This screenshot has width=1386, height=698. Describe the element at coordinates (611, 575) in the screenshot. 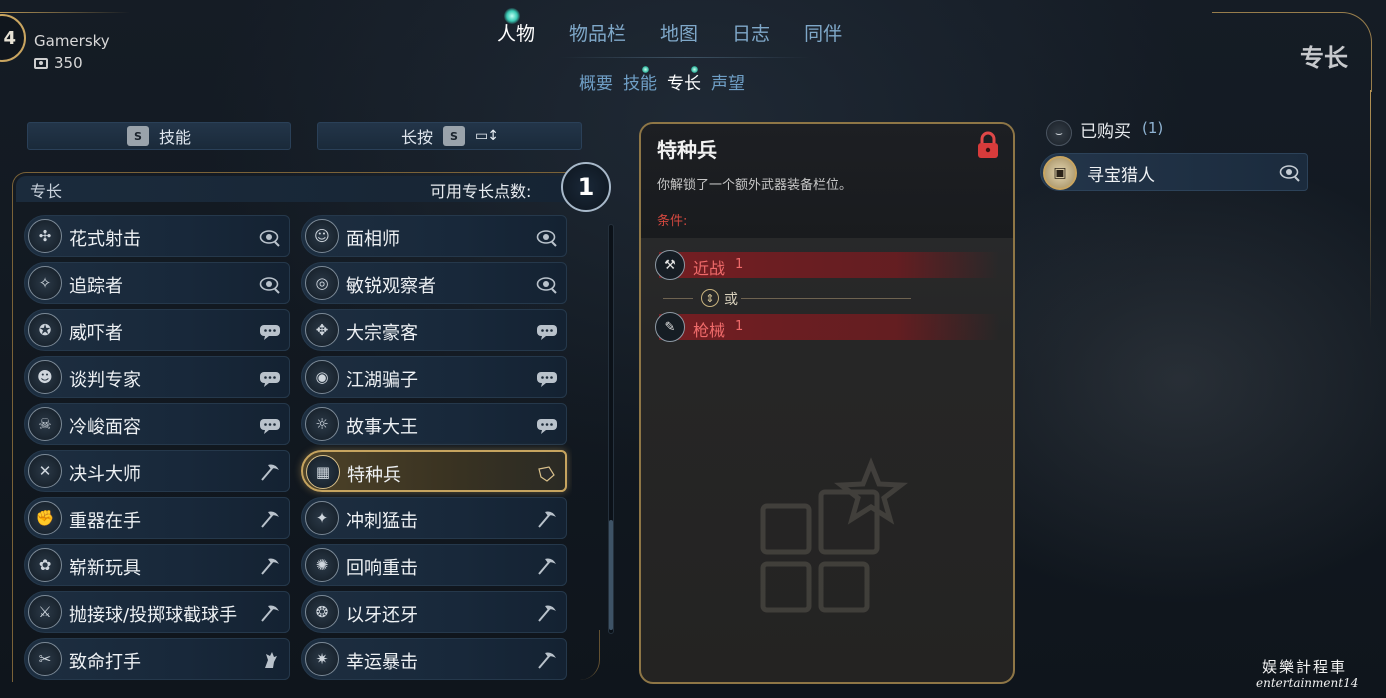

I see `perk-list-scrollbar-thumb` at that location.